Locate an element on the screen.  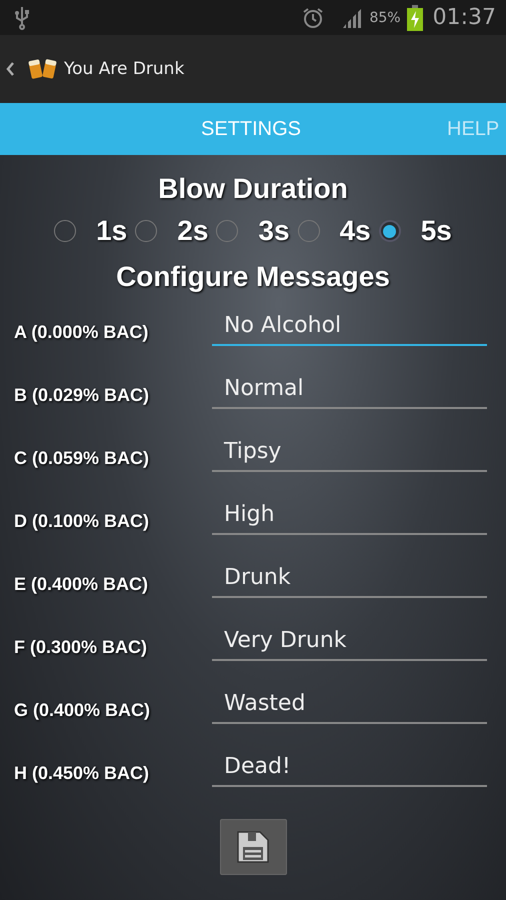
alarm-icon is located at coordinates (313, 18).